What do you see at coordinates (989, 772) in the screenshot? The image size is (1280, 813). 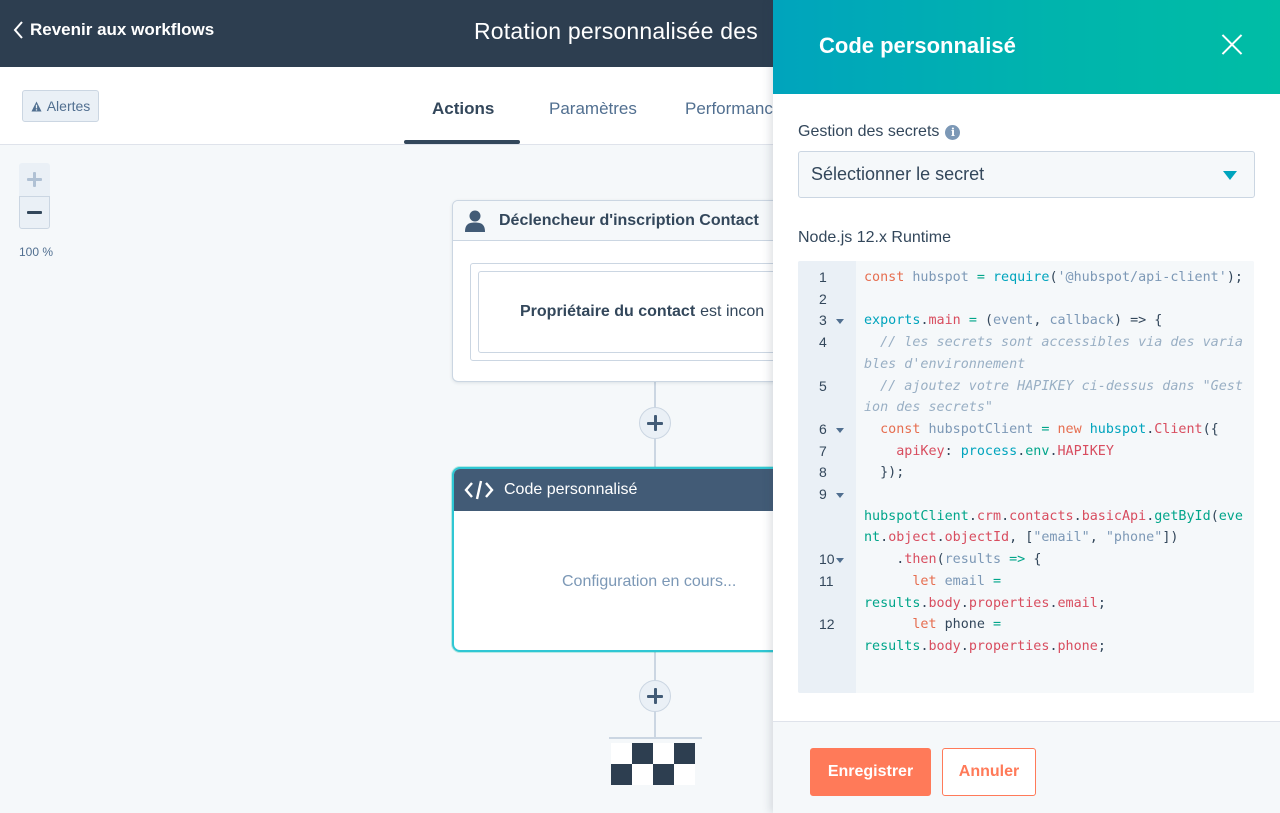 I see `cancel-button: Annuler` at bounding box center [989, 772].